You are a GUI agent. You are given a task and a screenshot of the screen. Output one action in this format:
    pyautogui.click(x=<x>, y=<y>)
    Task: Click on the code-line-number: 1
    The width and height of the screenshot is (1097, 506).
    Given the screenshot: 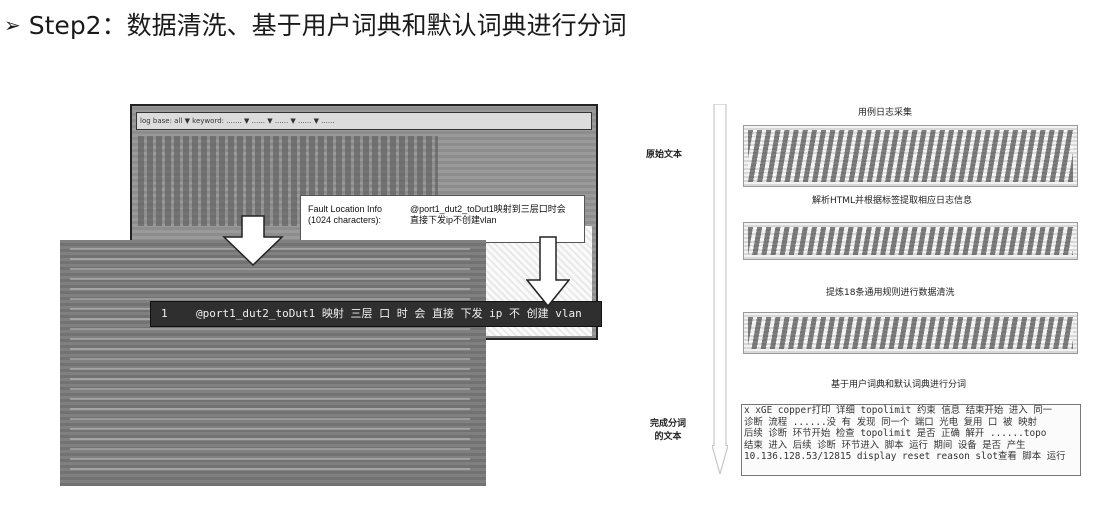 What is the action you would take?
    pyautogui.click(x=164, y=313)
    